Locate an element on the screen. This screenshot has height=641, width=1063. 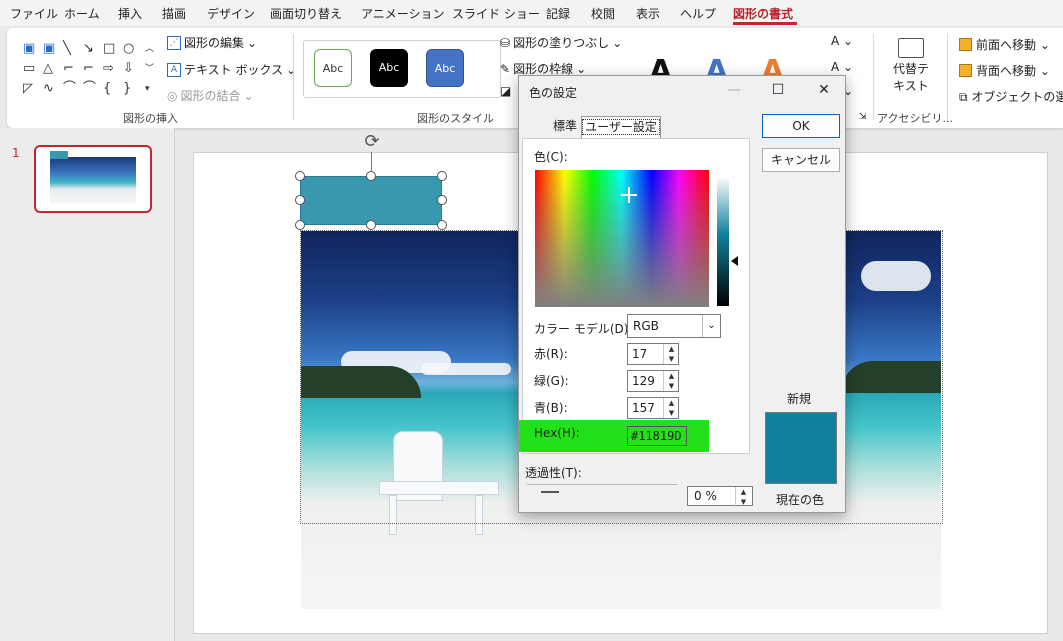
bring-forward-button: 前面へ移動 ⌄ is located at coordinates (1004, 44).